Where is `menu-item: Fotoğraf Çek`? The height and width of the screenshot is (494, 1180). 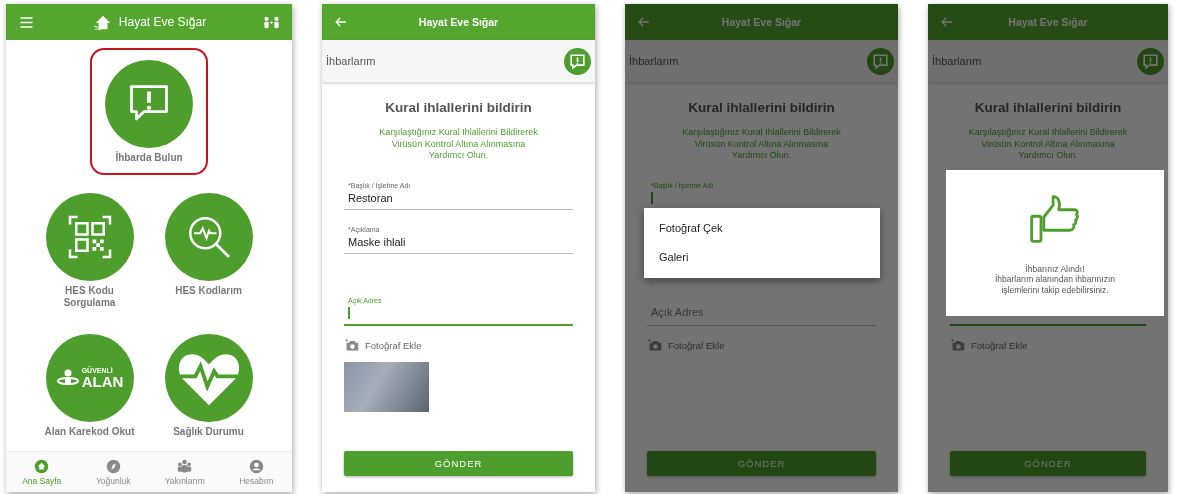 menu-item: Fotoğraf Çek is located at coordinates (762, 228).